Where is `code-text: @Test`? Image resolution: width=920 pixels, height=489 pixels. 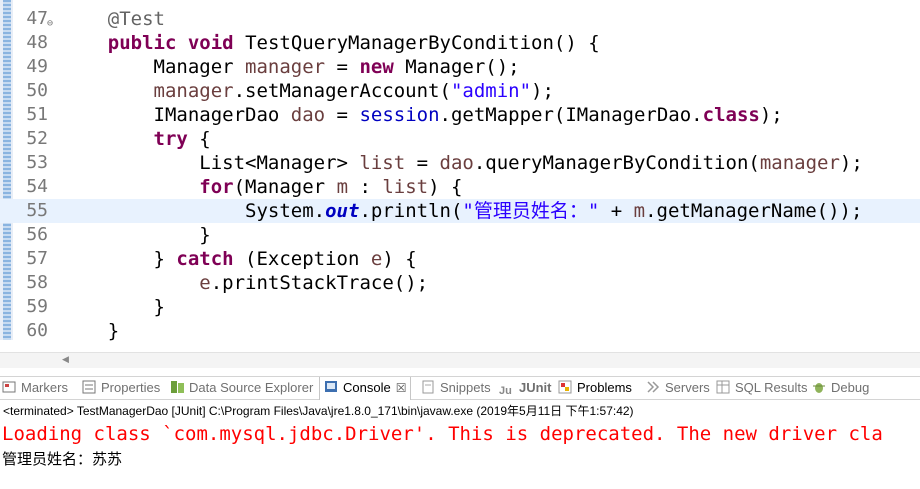
code-text: @Test is located at coordinates (113, 19).